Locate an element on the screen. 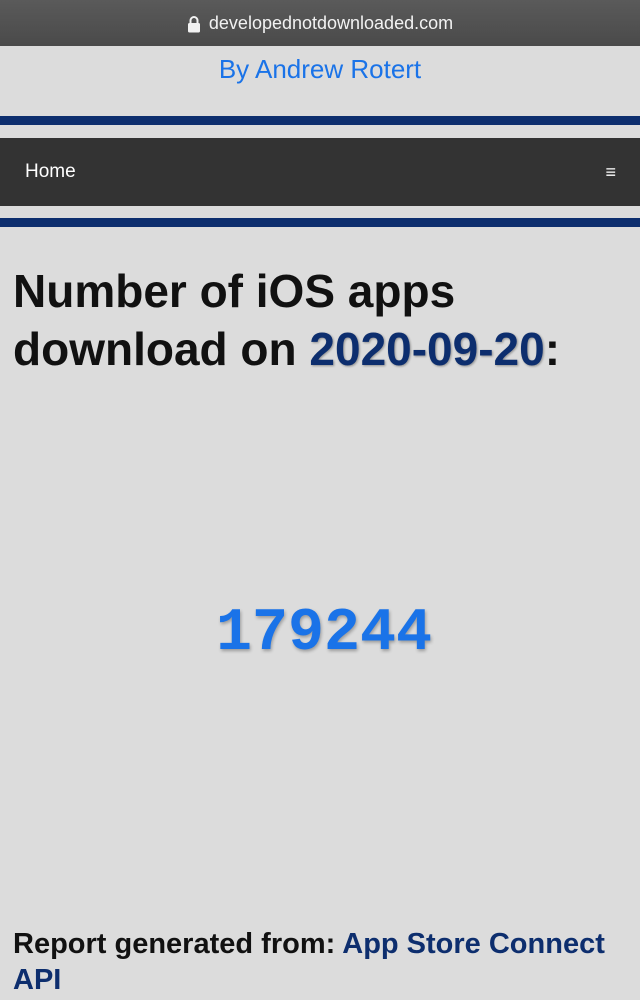 The width and height of the screenshot is (640, 1000). title-suffix: : is located at coordinates (552, 349).